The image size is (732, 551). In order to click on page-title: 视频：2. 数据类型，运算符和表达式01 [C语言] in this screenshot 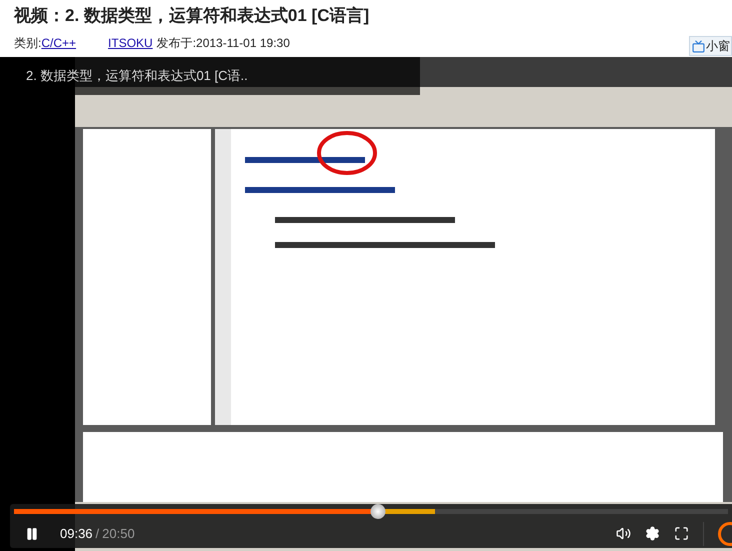, I will do `click(192, 16)`.